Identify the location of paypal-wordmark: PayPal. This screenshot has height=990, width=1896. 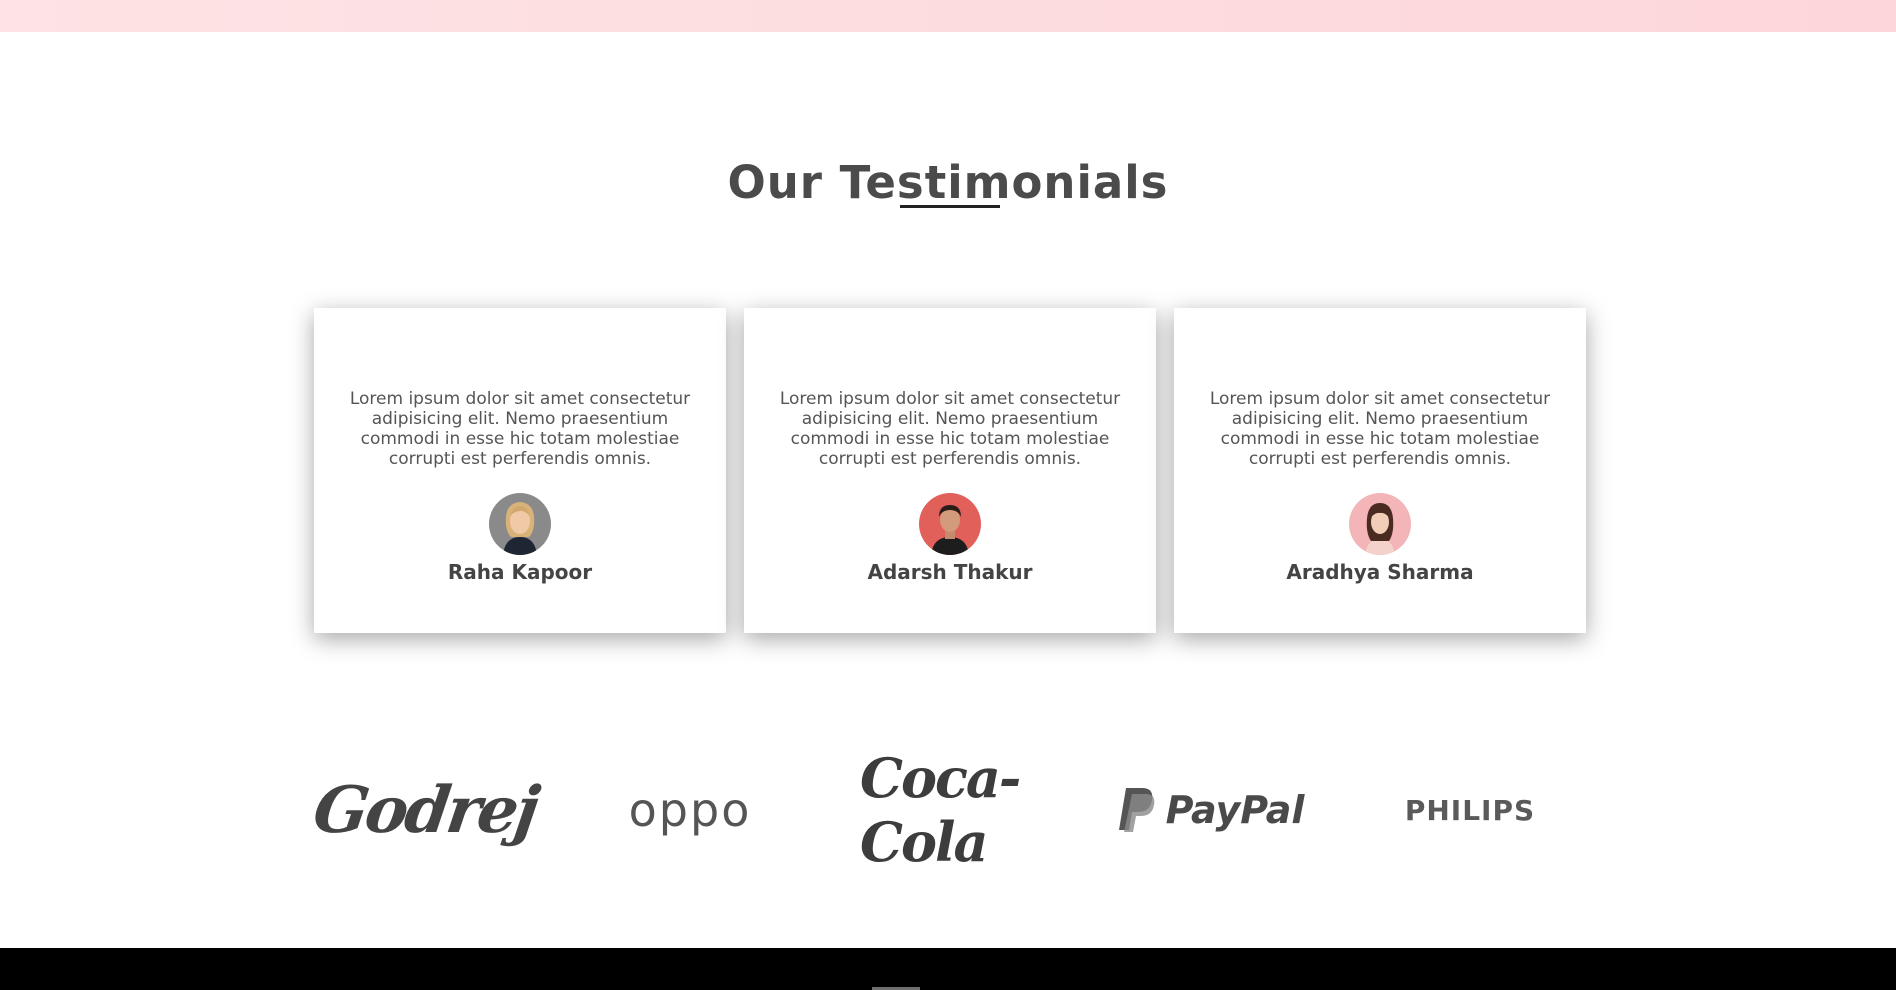
(1235, 810).